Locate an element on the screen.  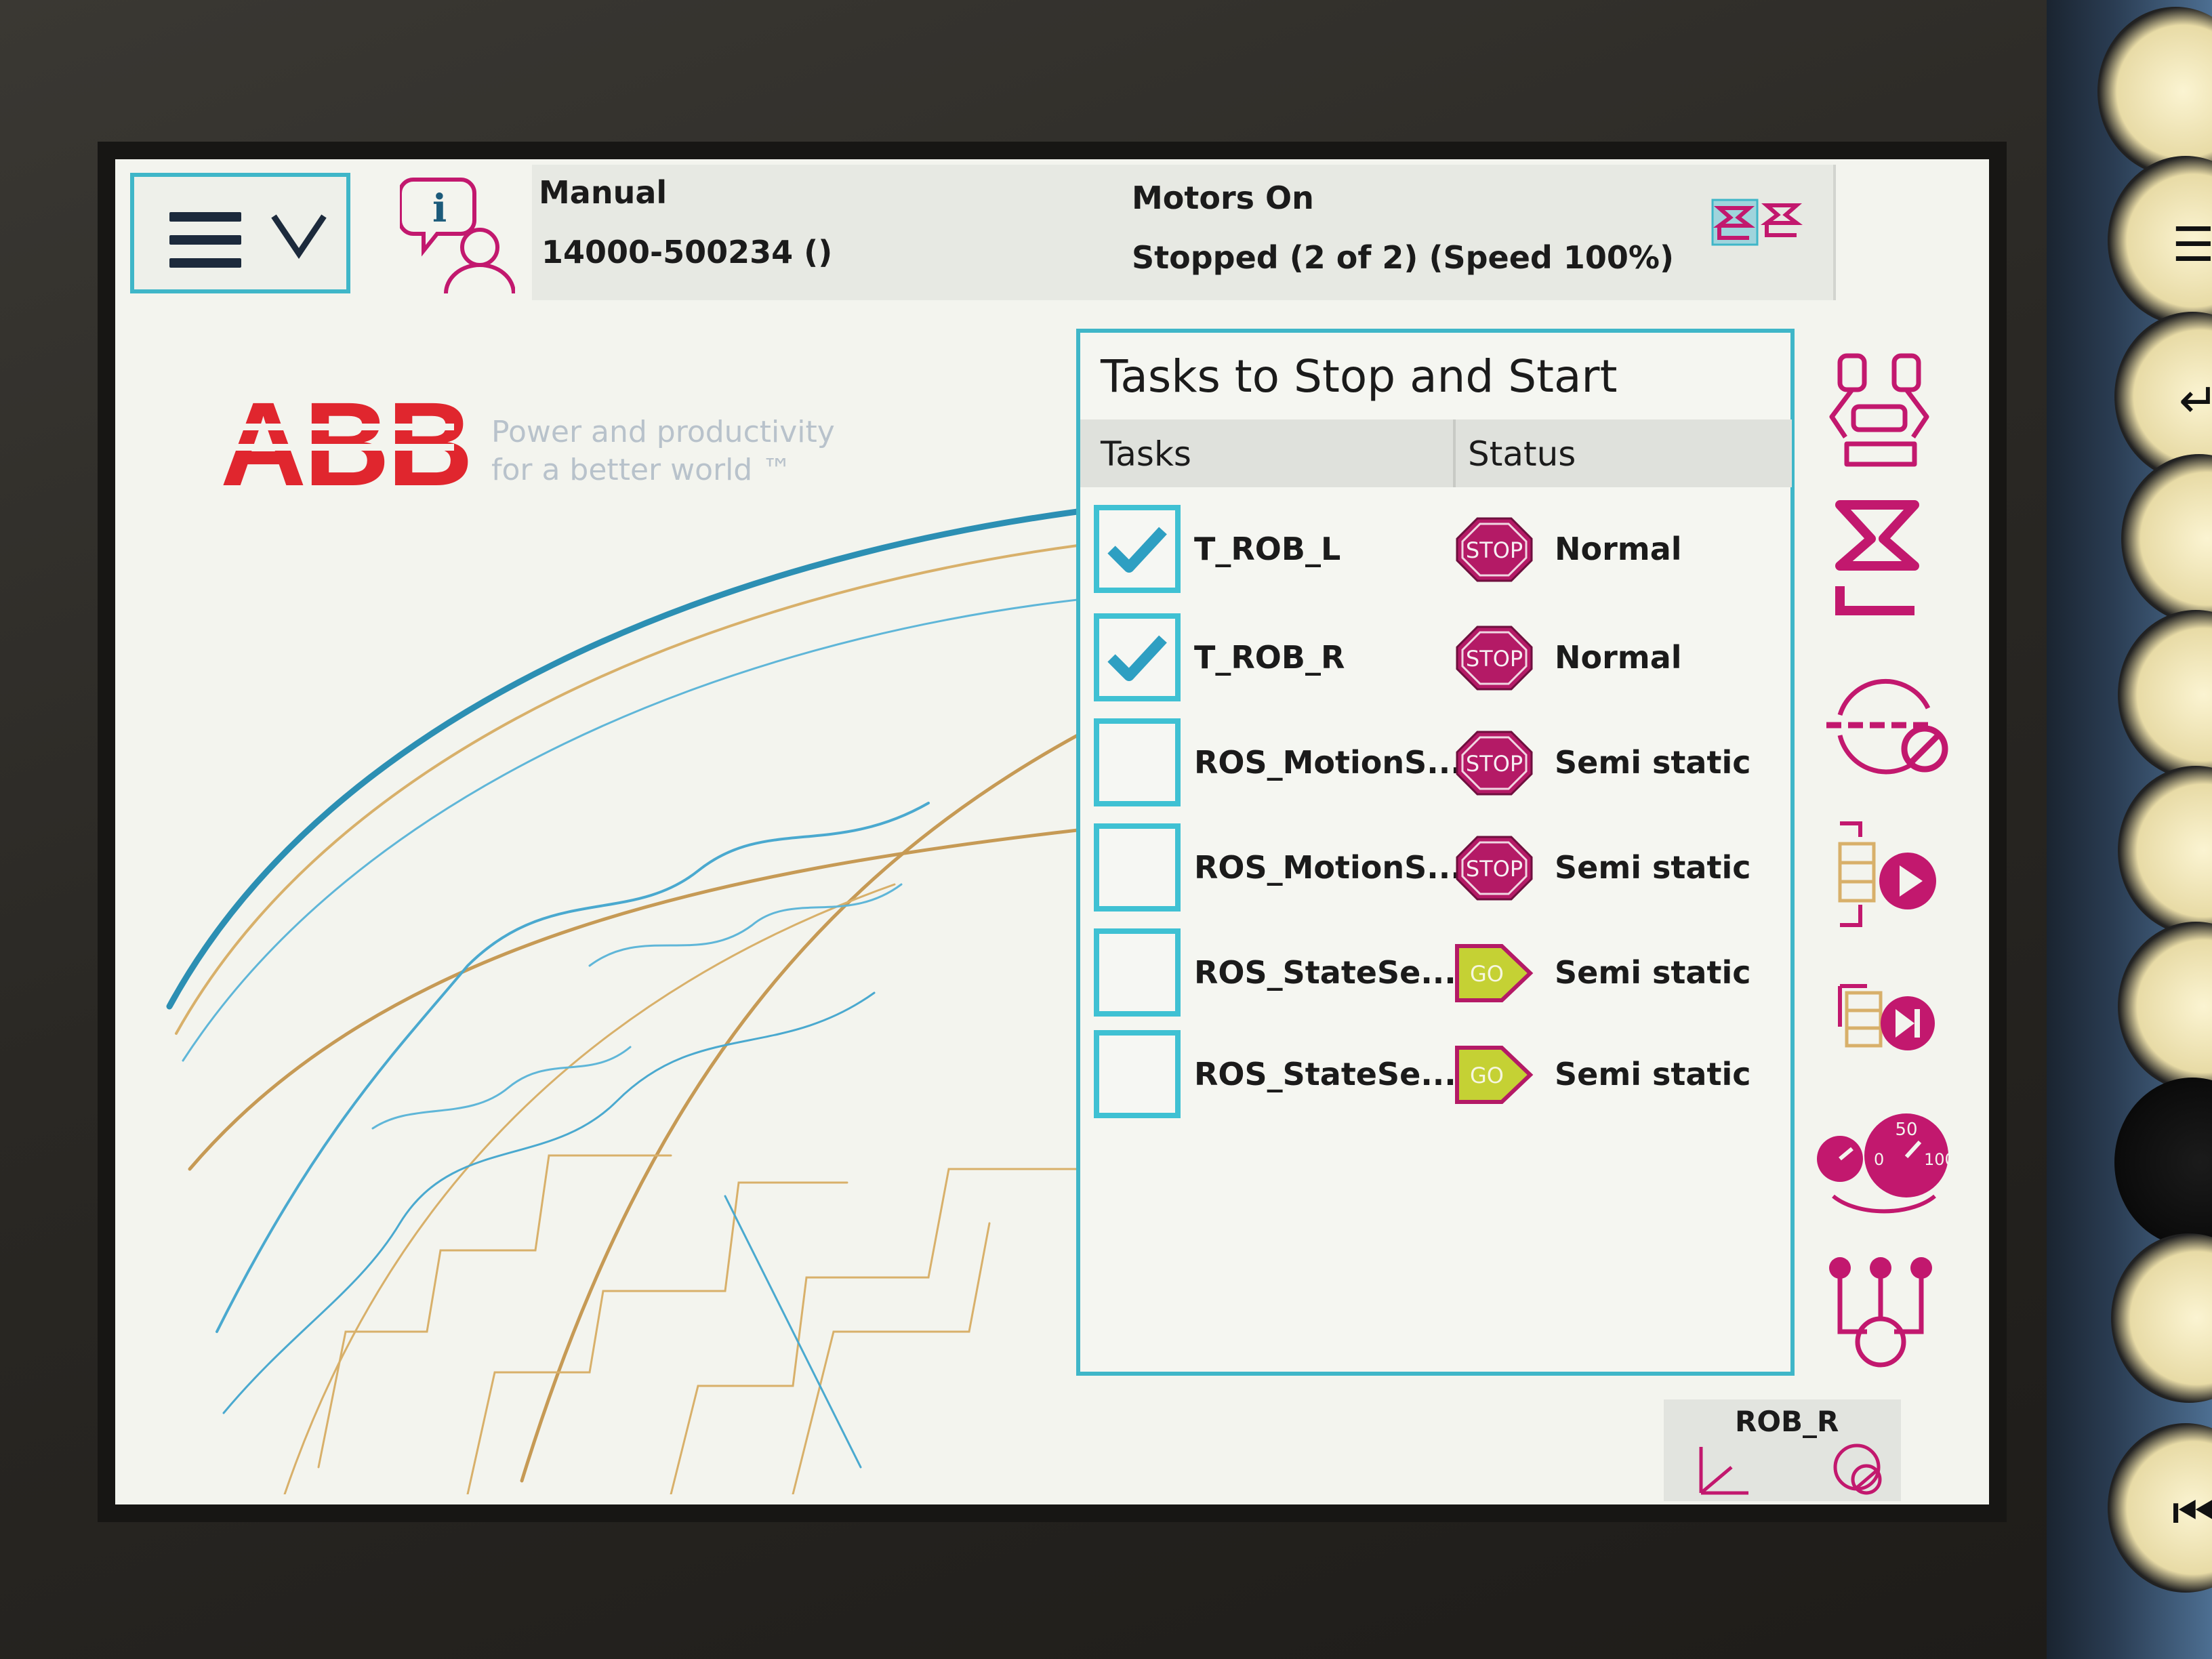
column-divider is located at coordinates (1454, 453).